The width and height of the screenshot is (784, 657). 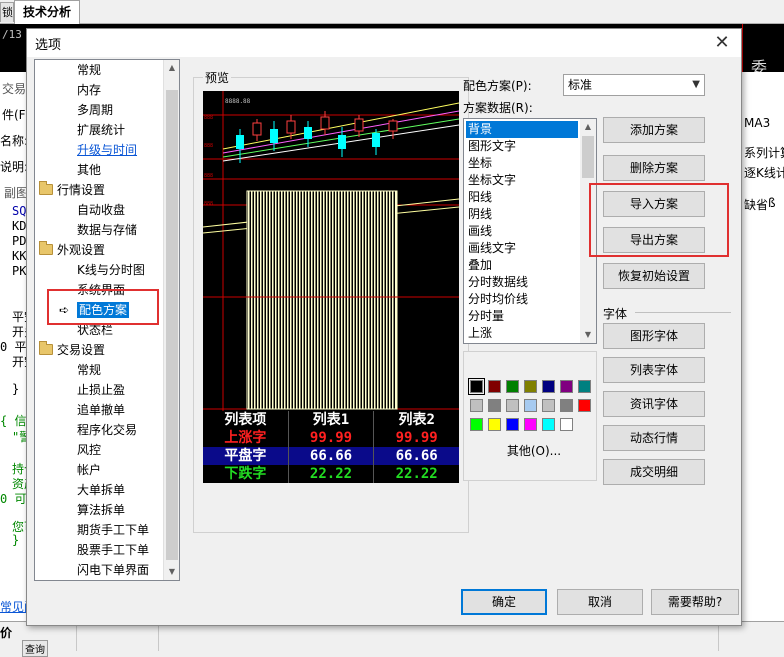 I want to click on preview-header-cell: 列表项, so click(x=246, y=420).